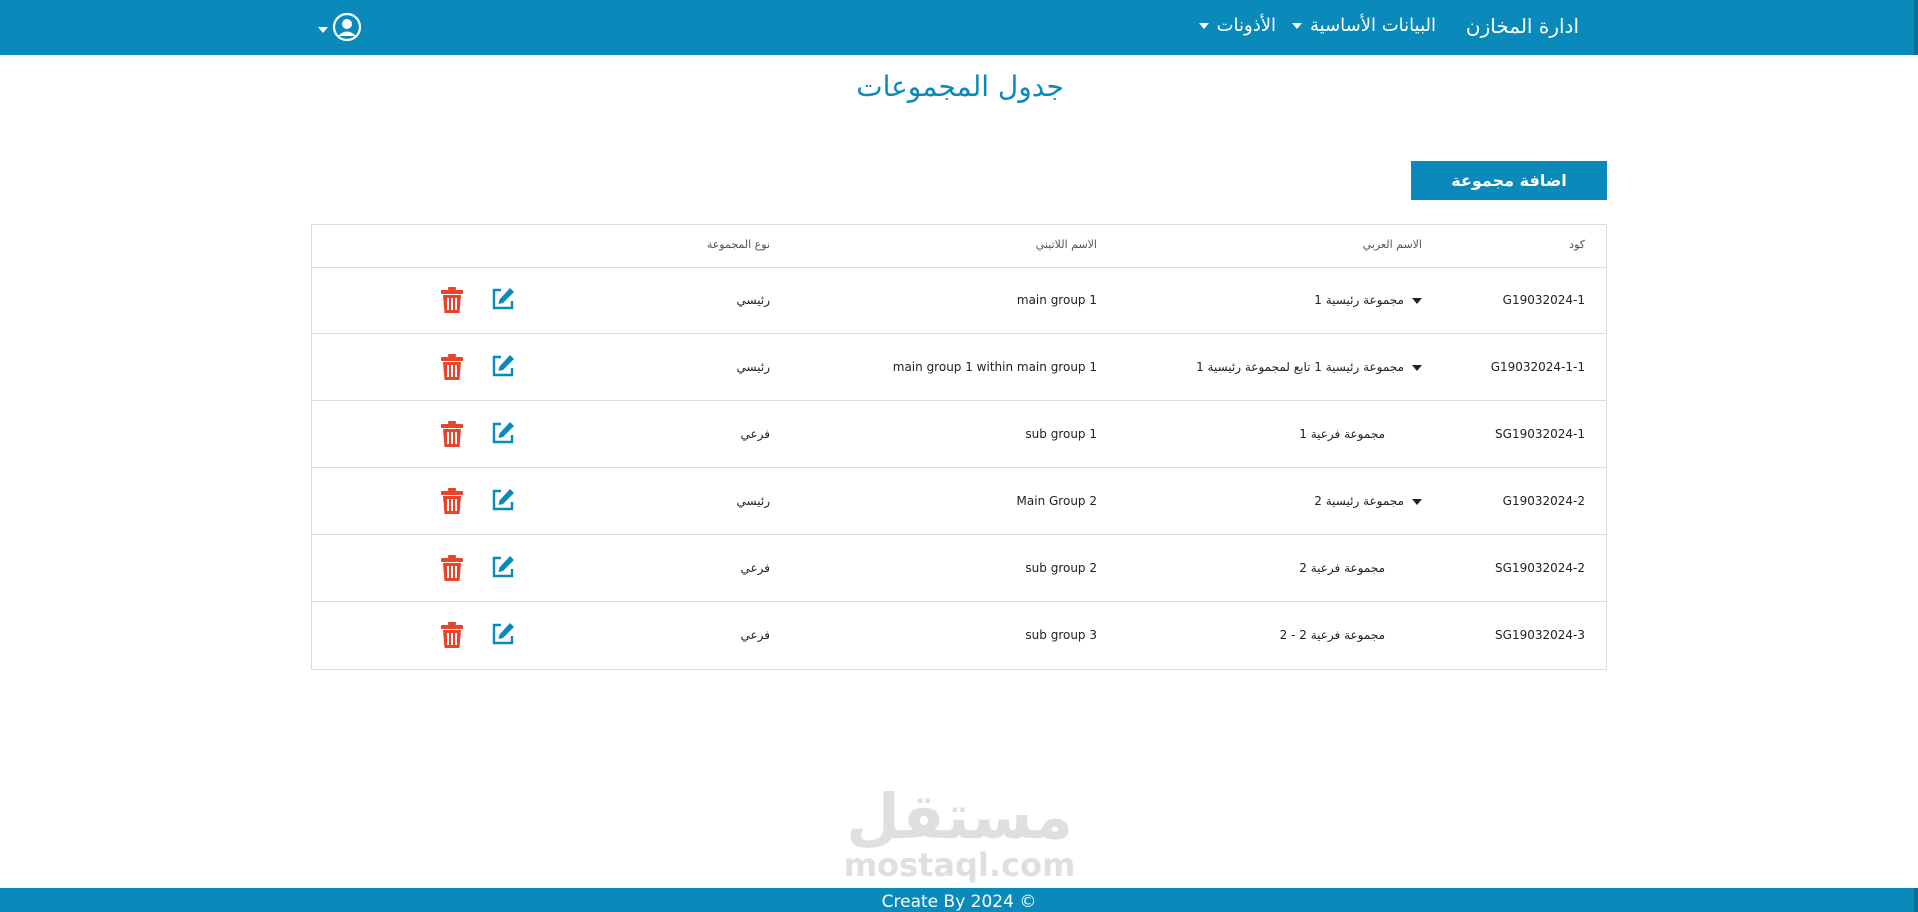 The height and width of the screenshot is (912, 1918). Describe the element at coordinates (1522, 26) in the screenshot. I see `app-brand: ادارة المخازن` at that location.